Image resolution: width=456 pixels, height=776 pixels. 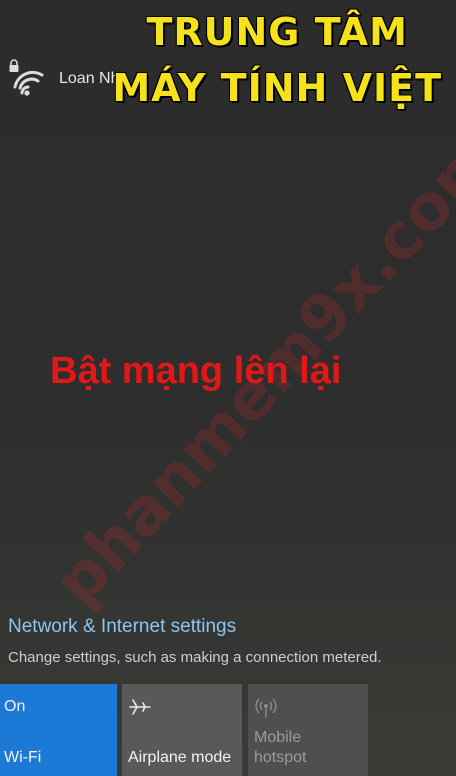 What do you see at coordinates (277, 32) in the screenshot?
I see `overlay-title-line-1: TRUNG TÂM` at bounding box center [277, 32].